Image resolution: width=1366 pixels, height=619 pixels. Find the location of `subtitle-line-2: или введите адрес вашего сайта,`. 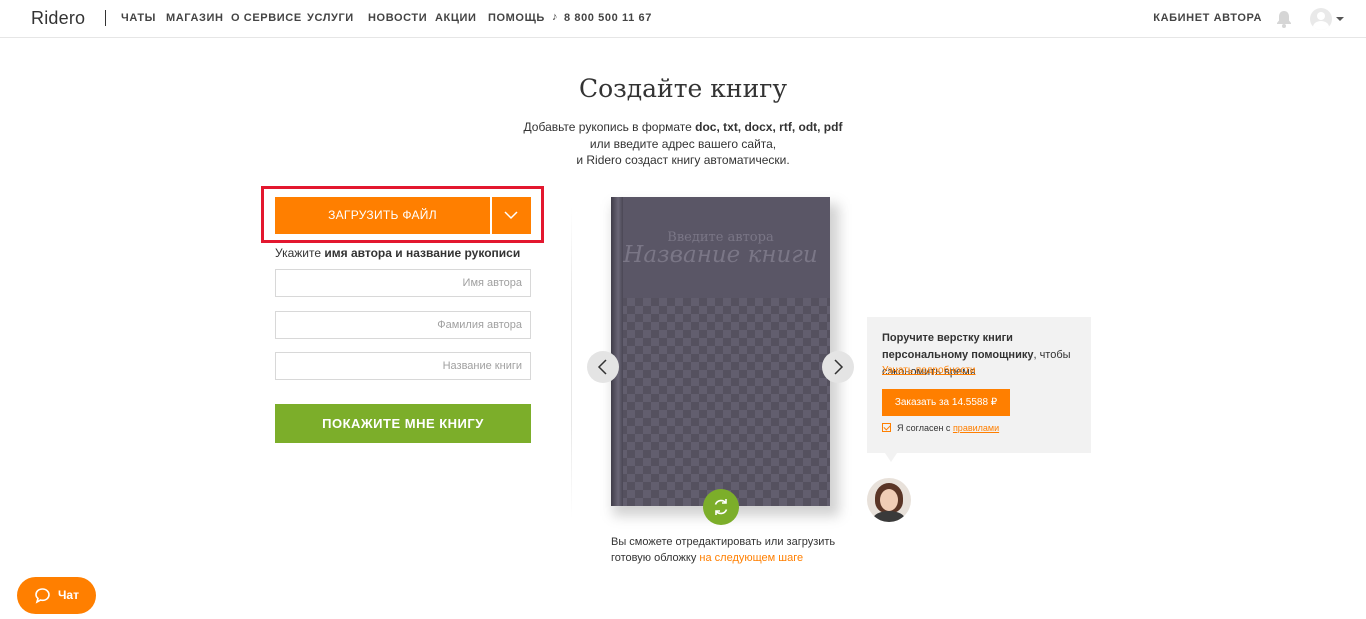

subtitle-line-2: или введите адрес вашего сайта, is located at coordinates (683, 143).